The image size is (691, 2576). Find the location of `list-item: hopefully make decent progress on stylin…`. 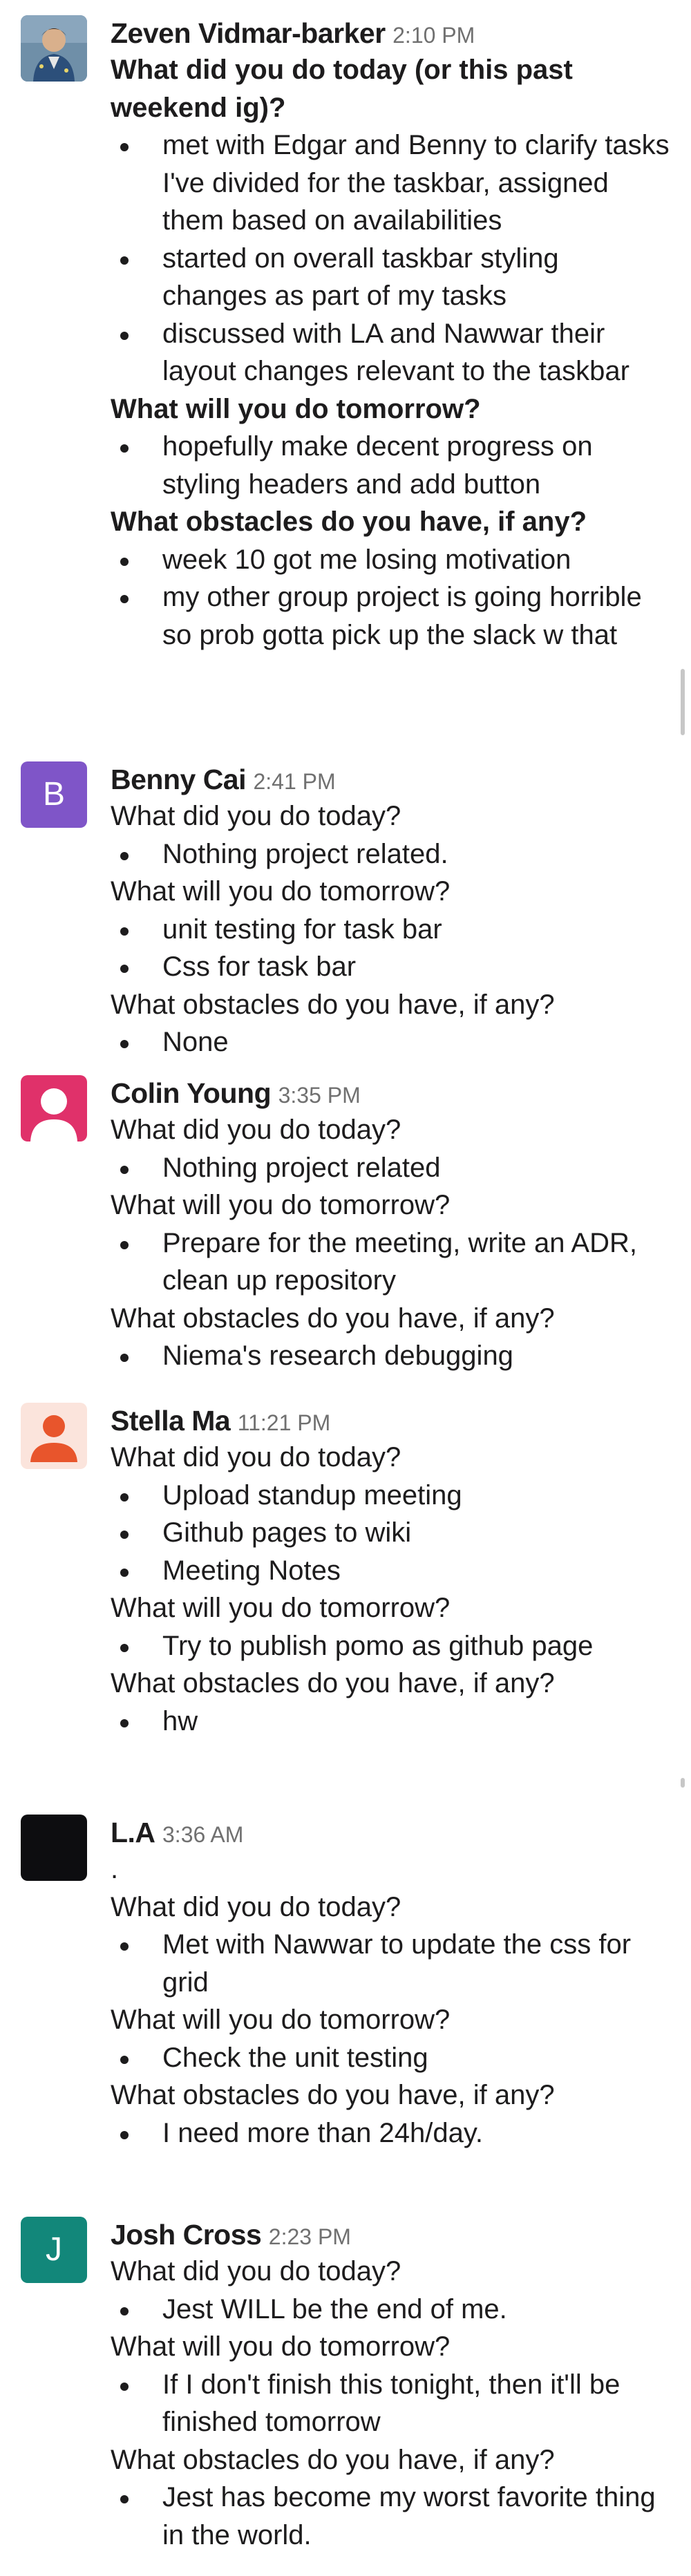

list-item: hopefully make decent progress on stylin… is located at coordinates (390, 465).